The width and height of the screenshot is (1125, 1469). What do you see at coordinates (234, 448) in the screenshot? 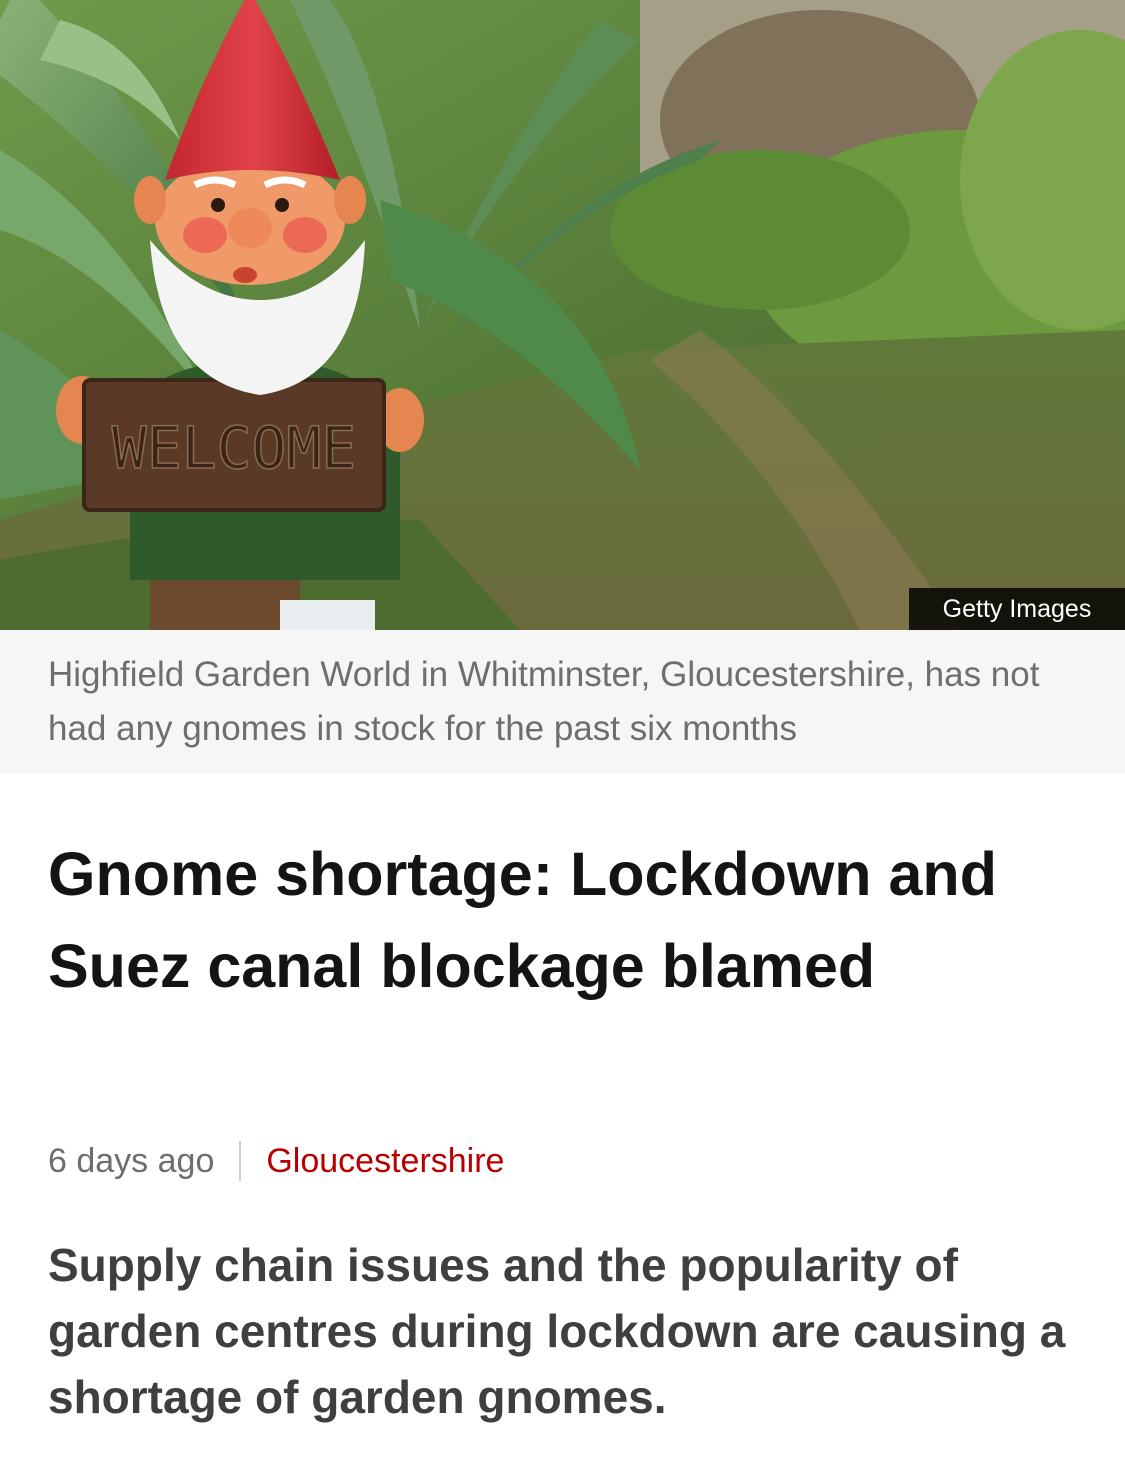
I see `welcome-sign-text: WELCOME` at bounding box center [234, 448].